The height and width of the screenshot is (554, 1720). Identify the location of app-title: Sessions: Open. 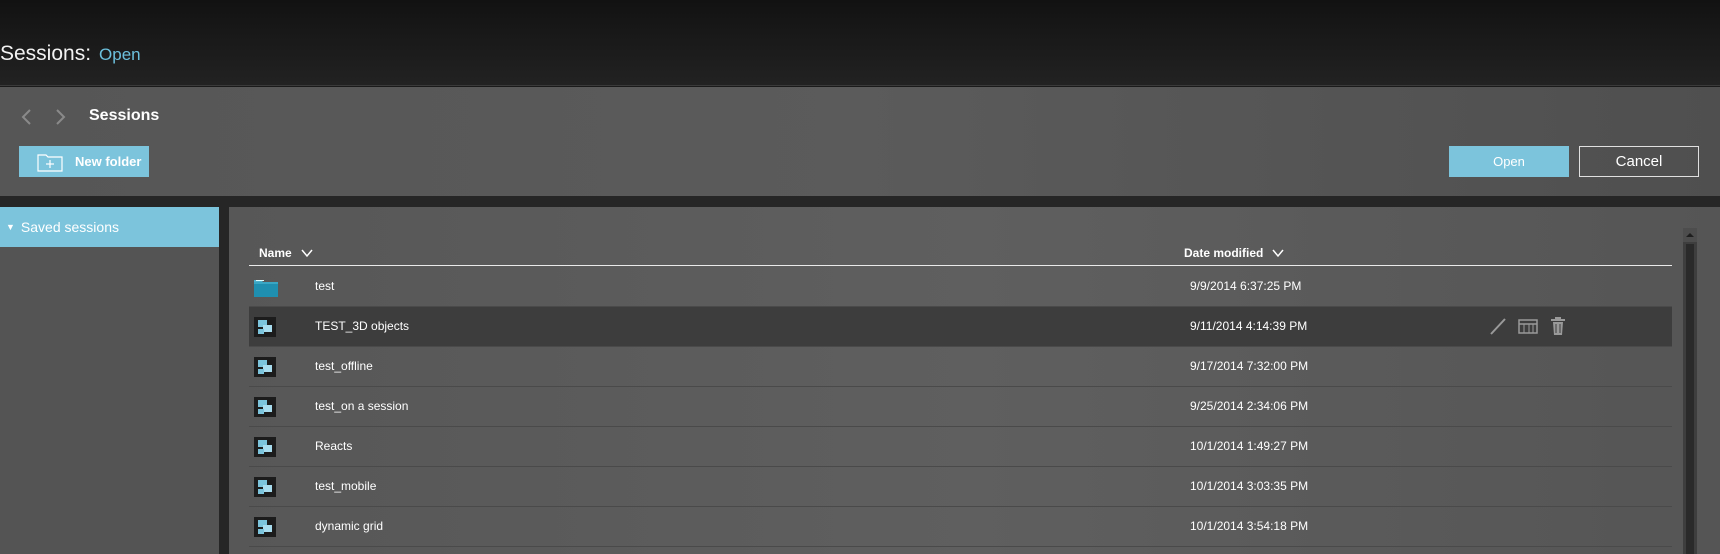
(70, 54).